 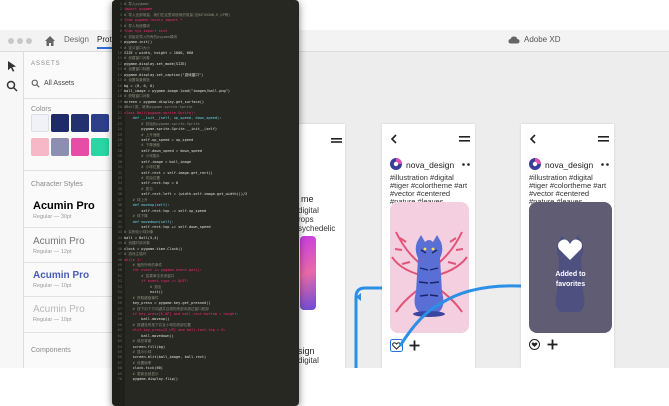 What do you see at coordinates (334, 41) in the screenshot?
I see `title-bar: Design Prototype Adobe XD` at bounding box center [334, 41].